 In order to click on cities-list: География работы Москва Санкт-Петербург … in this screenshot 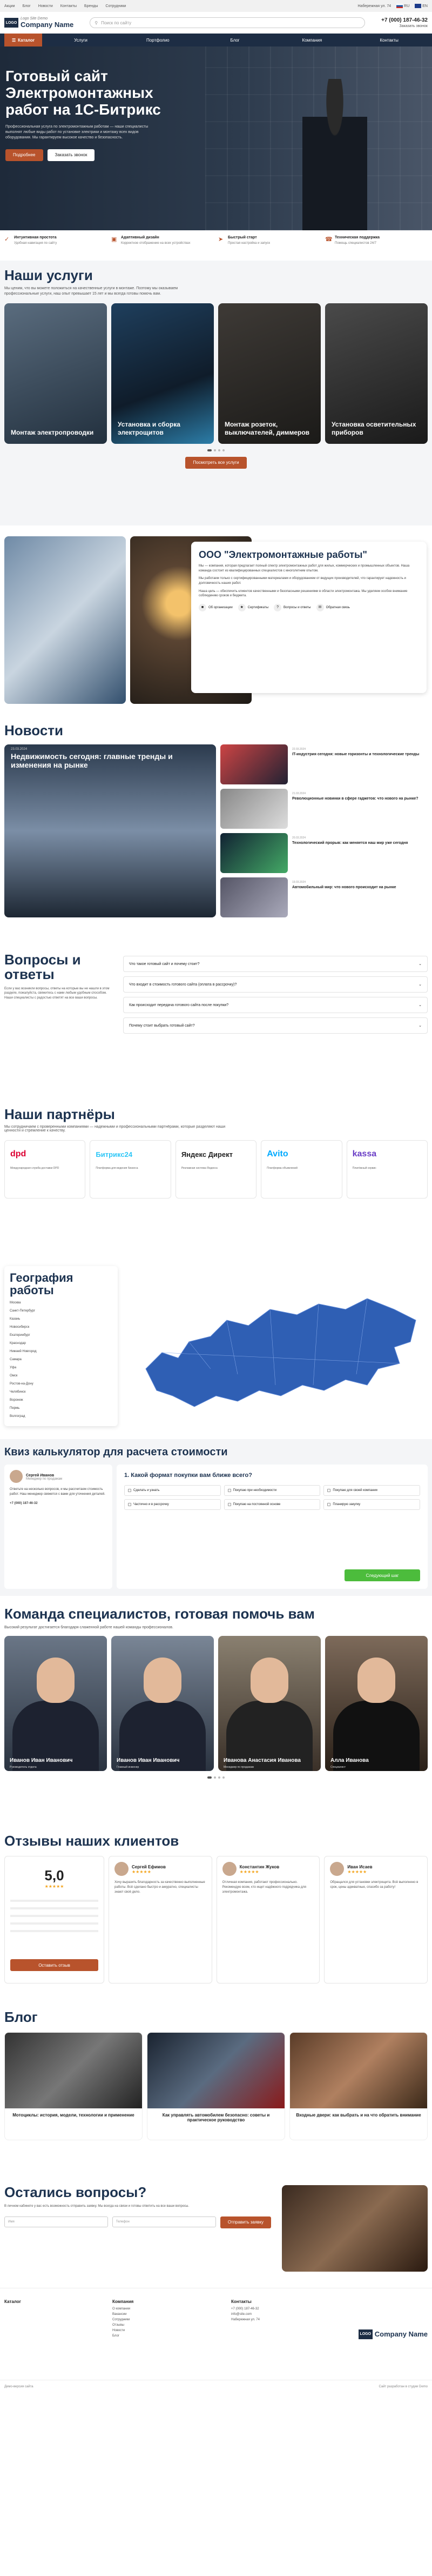, I will do `click(61, 1346)`.